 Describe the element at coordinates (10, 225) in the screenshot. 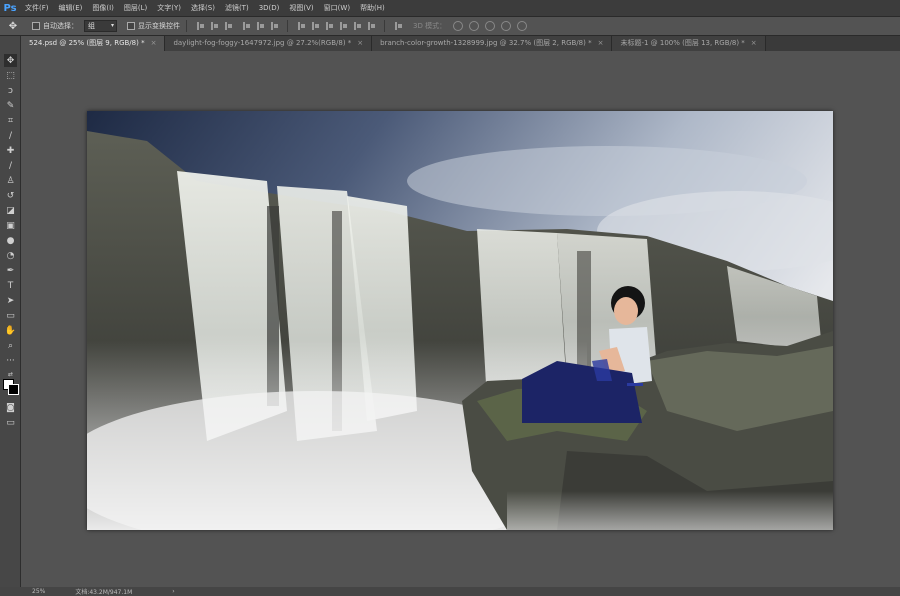

I see `gradient-icon: ▣` at that location.